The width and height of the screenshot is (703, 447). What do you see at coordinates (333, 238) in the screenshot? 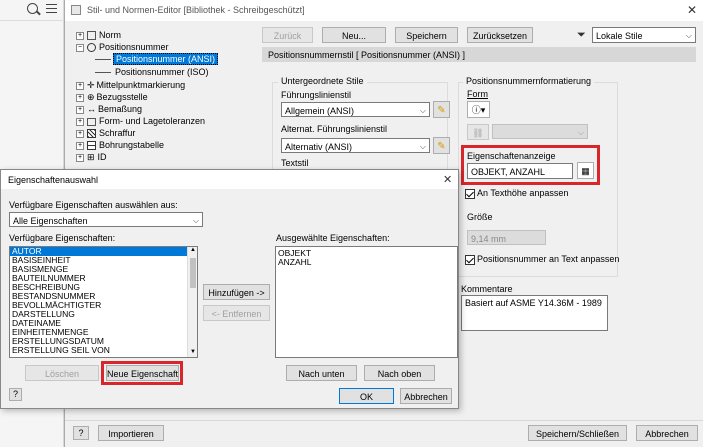
I see `selected-label: Ausgewählte Eigenschaften:` at bounding box center [333, 238].